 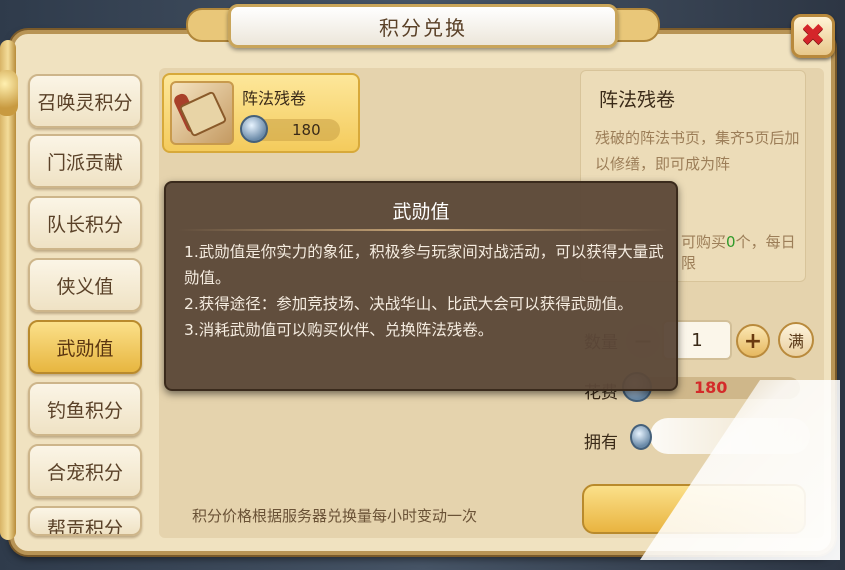 What do you see at coordinates (261, 113) in the screenshot?
I see `item-card: 阵法残卷 180` at bounding box center [261, 113].